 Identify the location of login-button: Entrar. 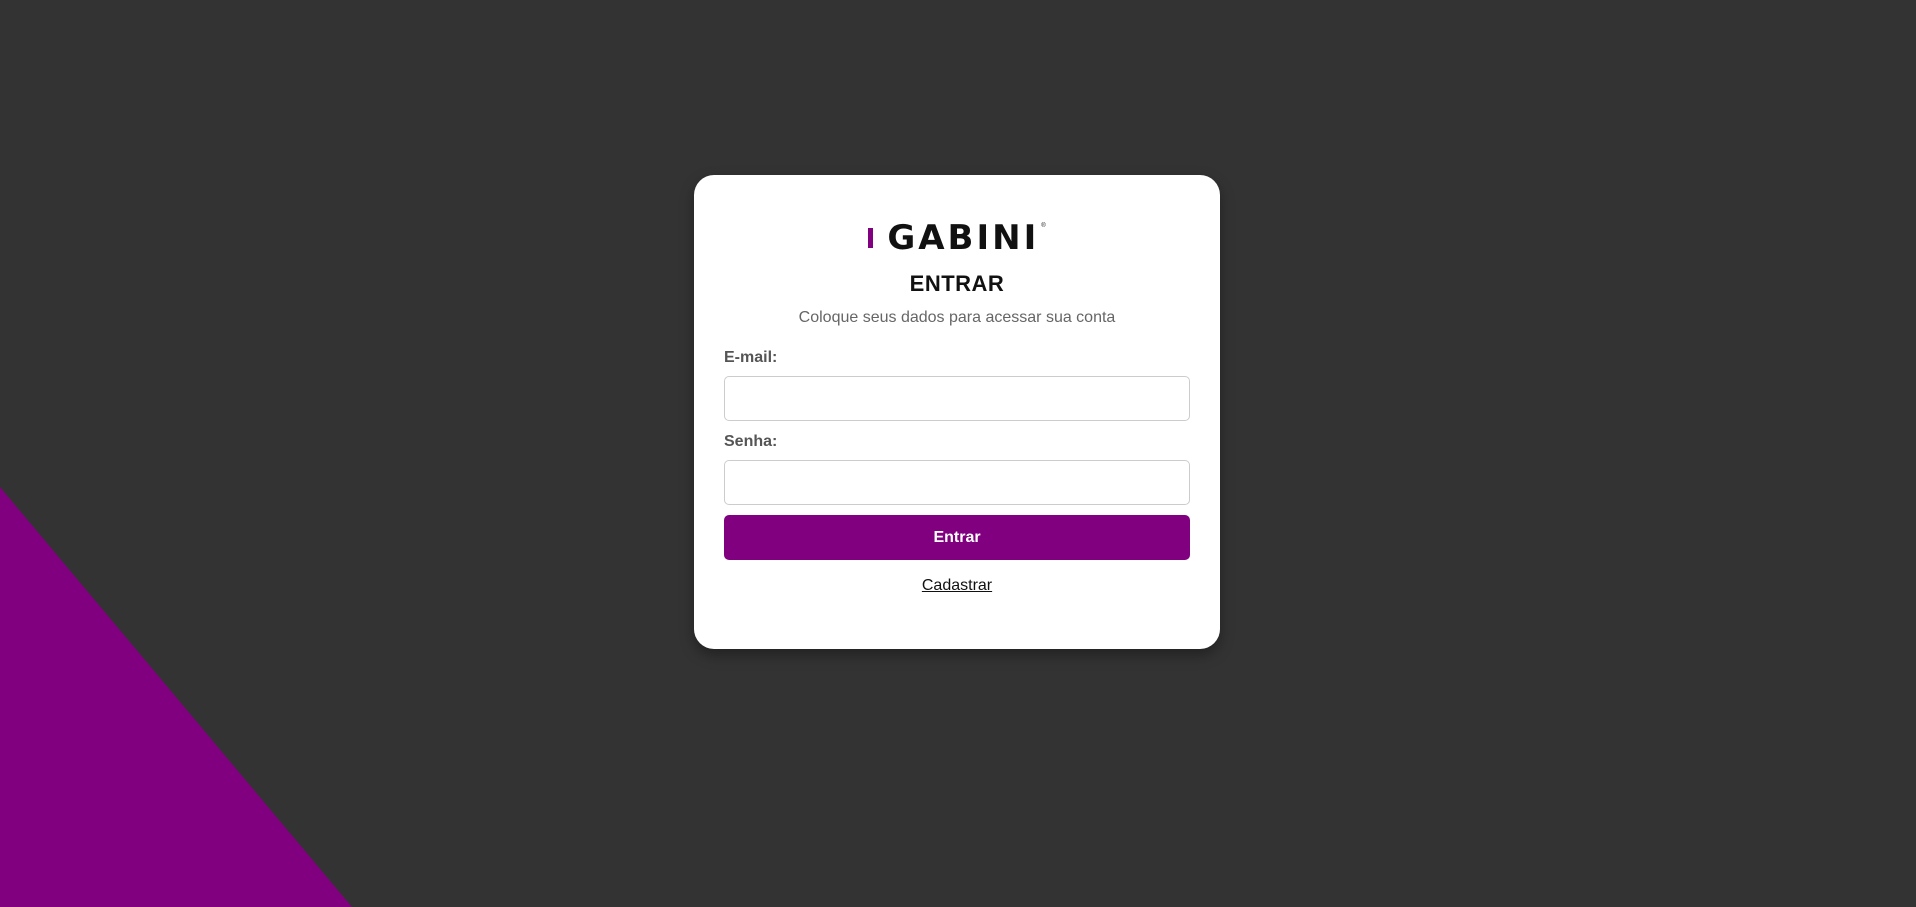
(957, 537).